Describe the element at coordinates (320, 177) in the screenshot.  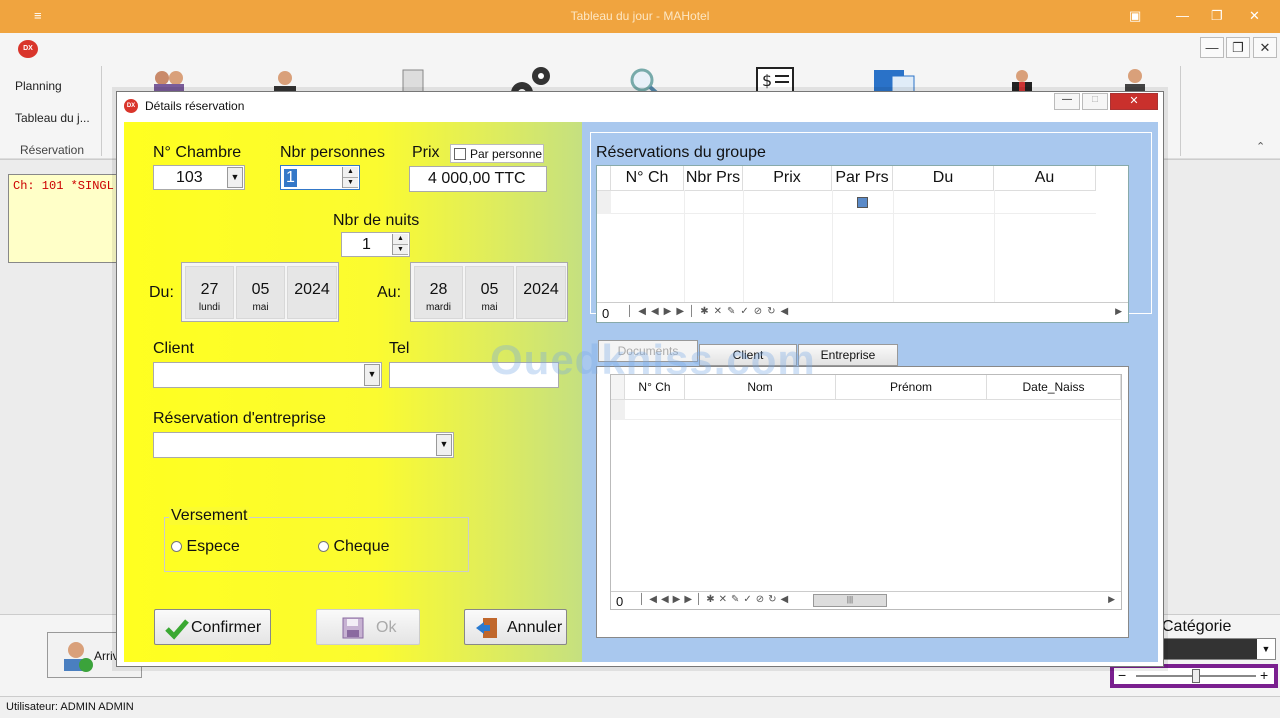
I see `nbr-personnes-stepper: 1 ▲ ▼` at that location.